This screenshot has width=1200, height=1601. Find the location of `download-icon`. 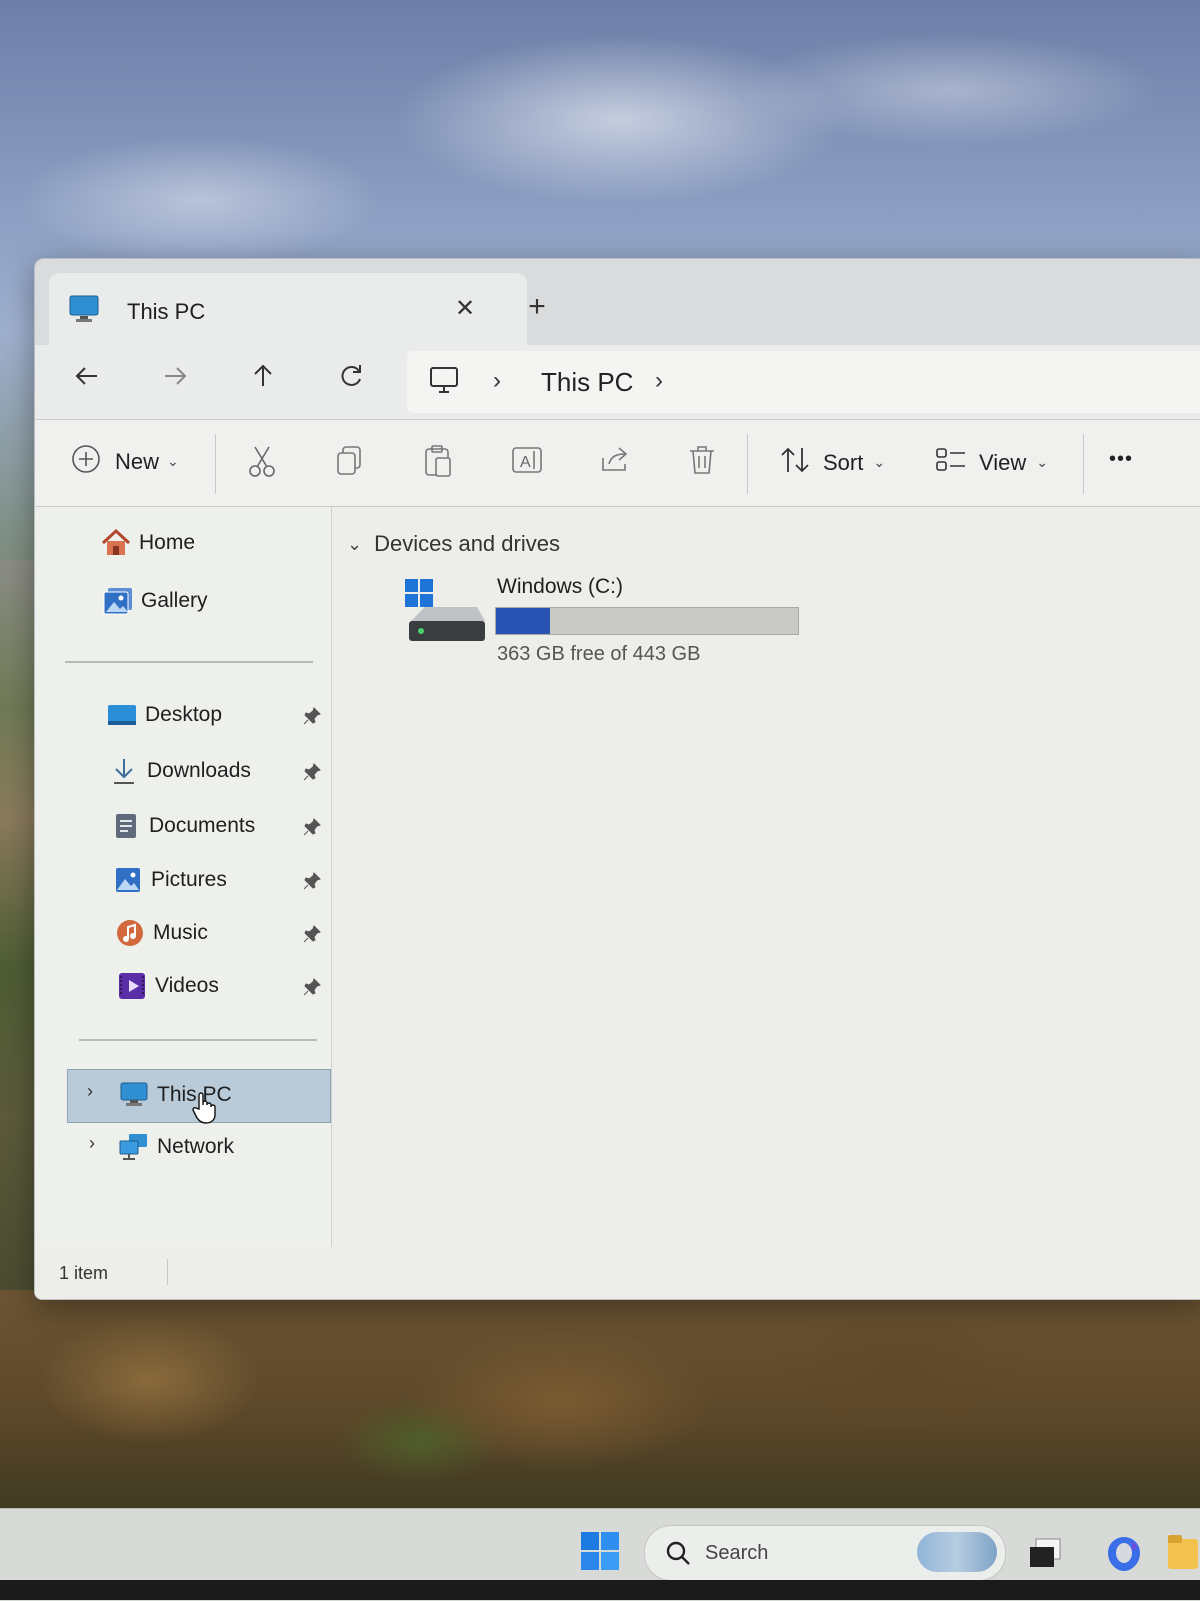

download-icon is located at coordinates (124, 771).